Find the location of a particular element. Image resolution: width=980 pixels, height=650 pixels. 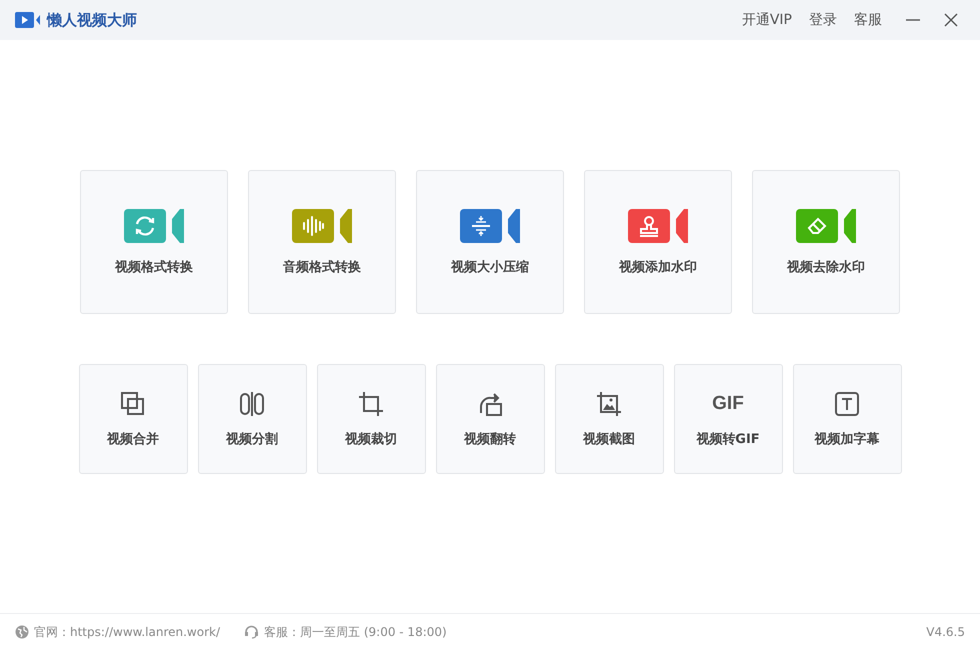

tool-card: 视频加字幕 is located at coordinates (847, 419).